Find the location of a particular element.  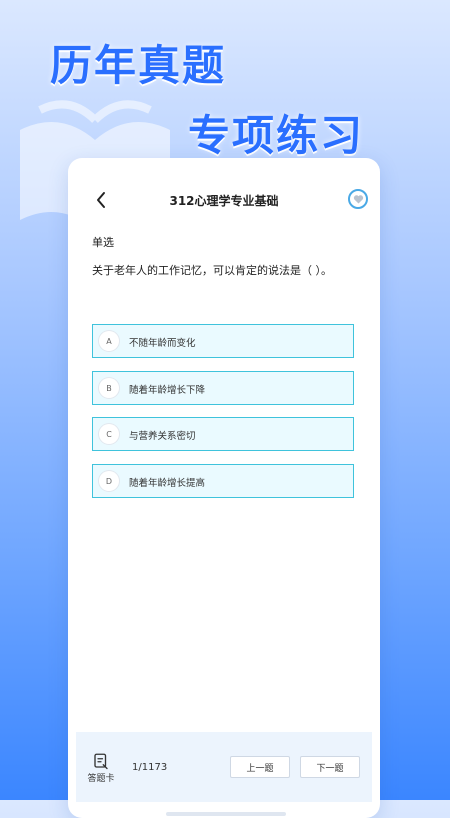

option-letter: D is located at coordinates (109, 481).